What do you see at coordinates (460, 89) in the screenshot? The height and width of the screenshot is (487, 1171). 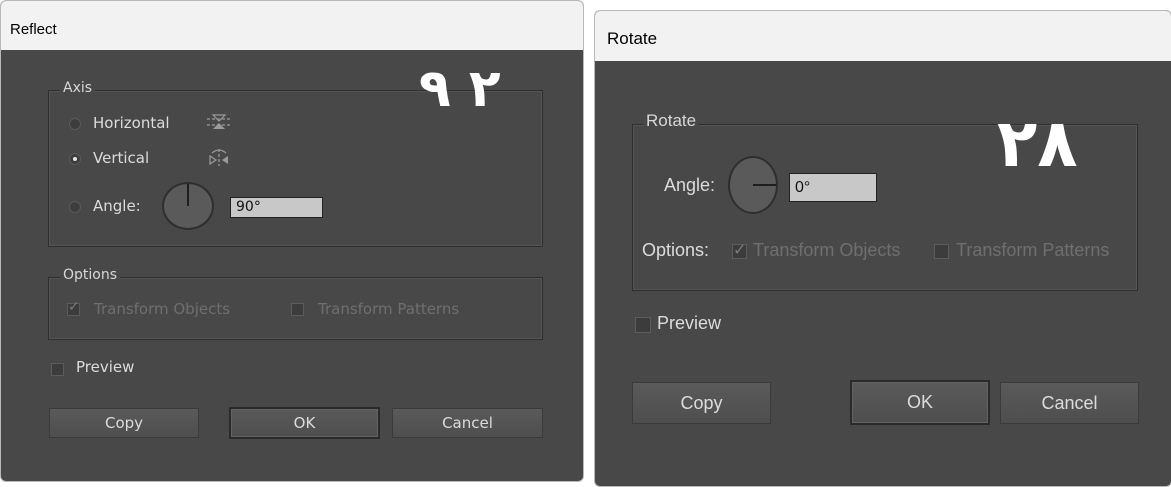 I see `reflect-number-label: ٢ ٩` at bounding box center [460, 89].